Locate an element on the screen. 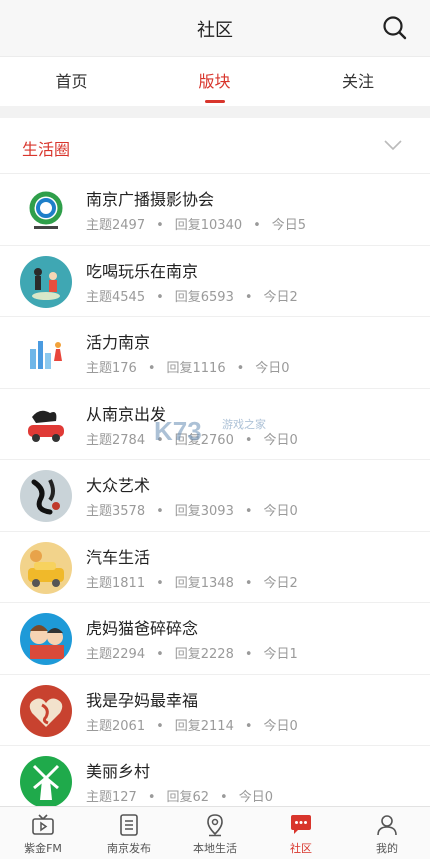 Image resolution: width=430 pixels, height=859 pixels. document-icon is located at coordinates (129, 825).